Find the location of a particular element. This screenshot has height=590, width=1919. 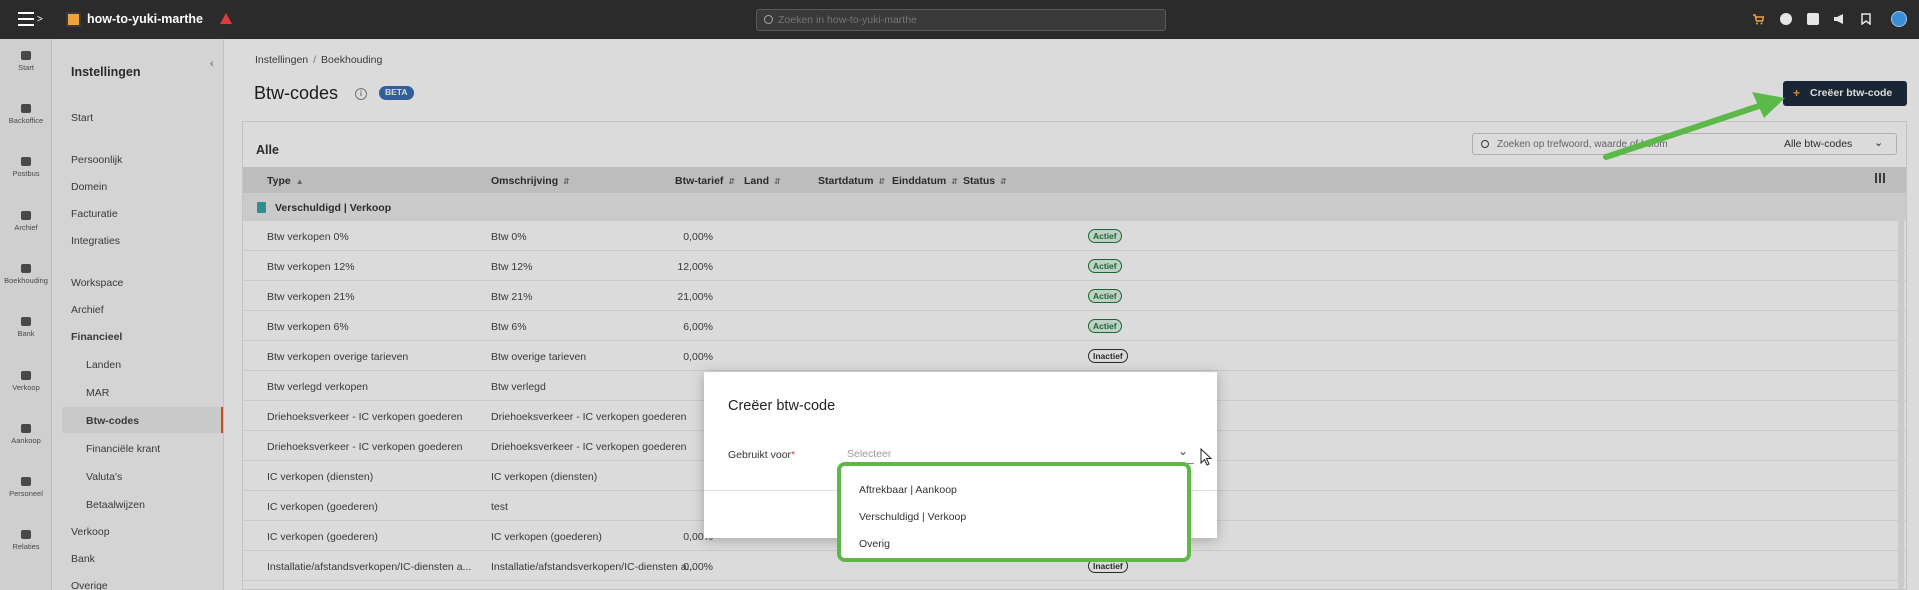

menu-toggle-icon: > is located at coordinates (30, 20).